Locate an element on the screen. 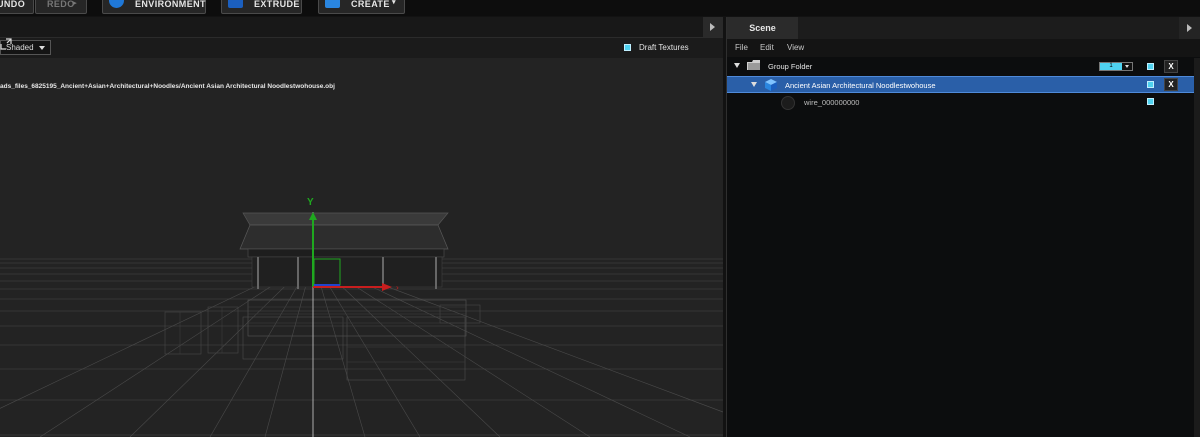 Image resolution: width=1200 pixels, height=437 pixels. folder-icon is located at coordinates (753, 65).